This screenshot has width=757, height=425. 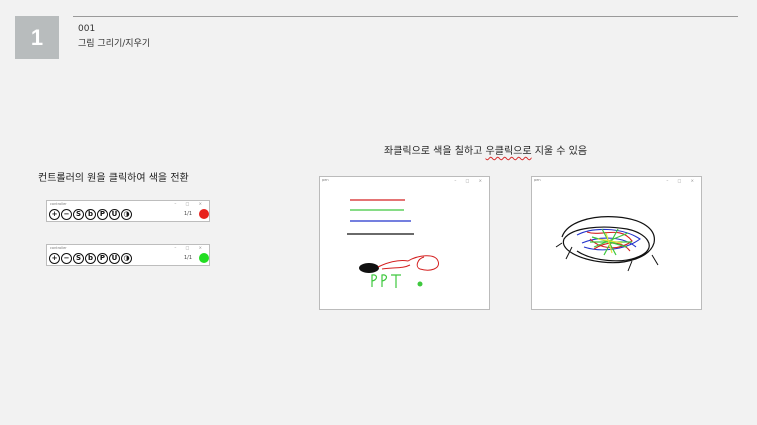 I want to click on caption-controller: 컨트롤러의 원을 클릭하여 색을 전환, so click(x=113, y=178).